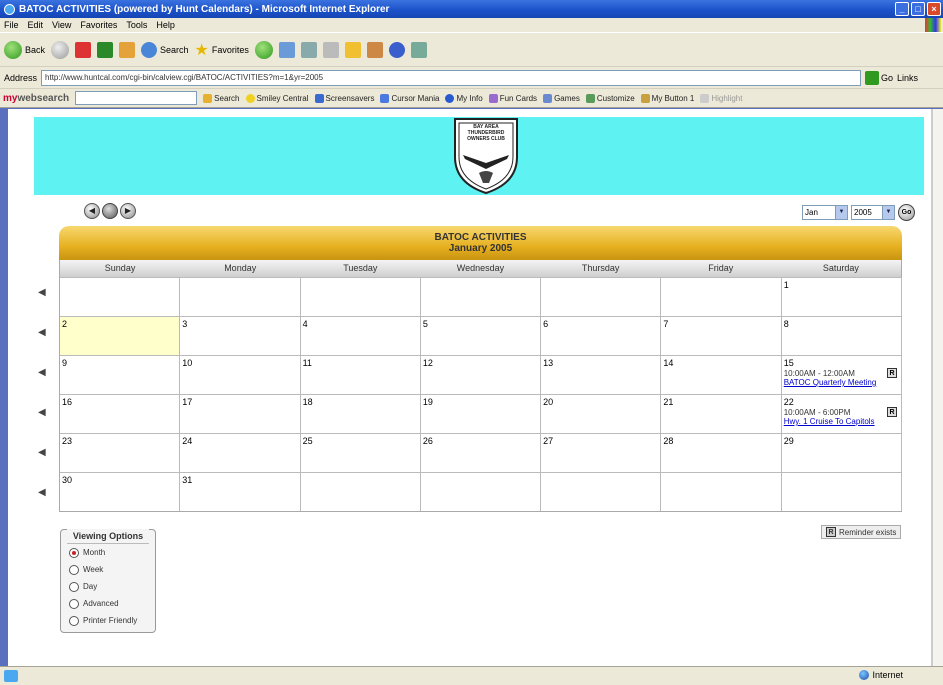  I want to click on my-info-button: My Info, so click(464, 98).